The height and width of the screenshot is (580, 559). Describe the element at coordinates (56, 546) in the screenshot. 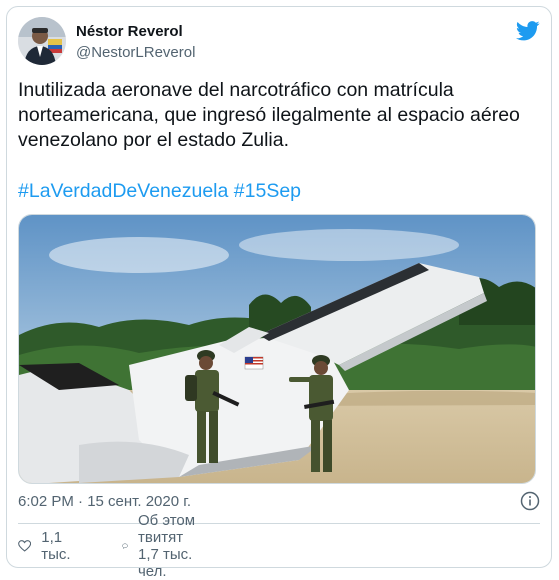

I see `like-count: 1,1 тыс.` at that location.